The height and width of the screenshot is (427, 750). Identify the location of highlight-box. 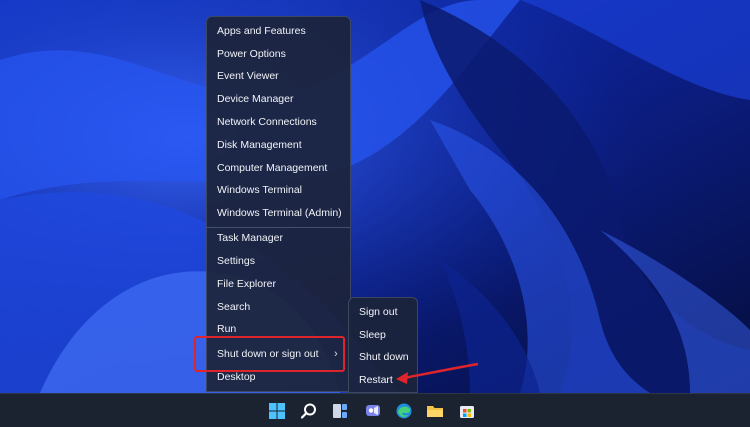
(269, 354).